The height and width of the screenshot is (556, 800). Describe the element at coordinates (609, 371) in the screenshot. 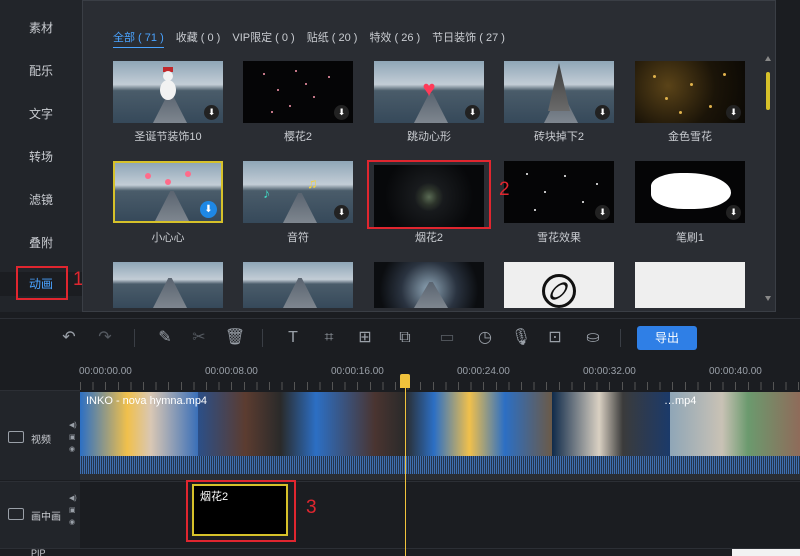

I see `time-tick: 00:00:32.00` at that location.